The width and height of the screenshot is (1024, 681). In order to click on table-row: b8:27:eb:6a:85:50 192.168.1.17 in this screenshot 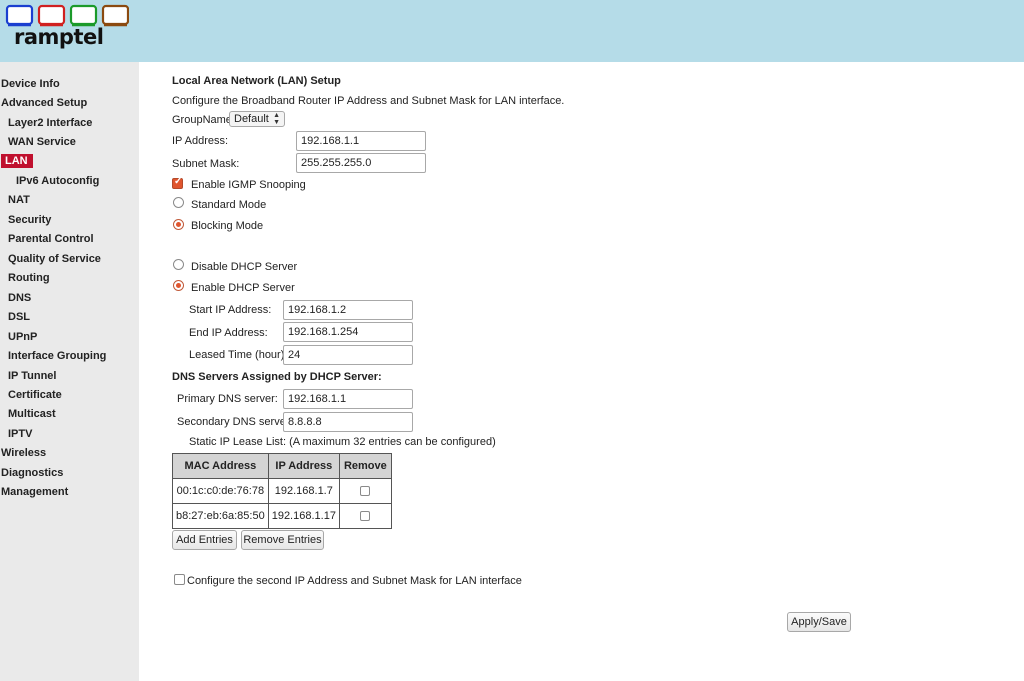, I will do `click(282, 516)`.